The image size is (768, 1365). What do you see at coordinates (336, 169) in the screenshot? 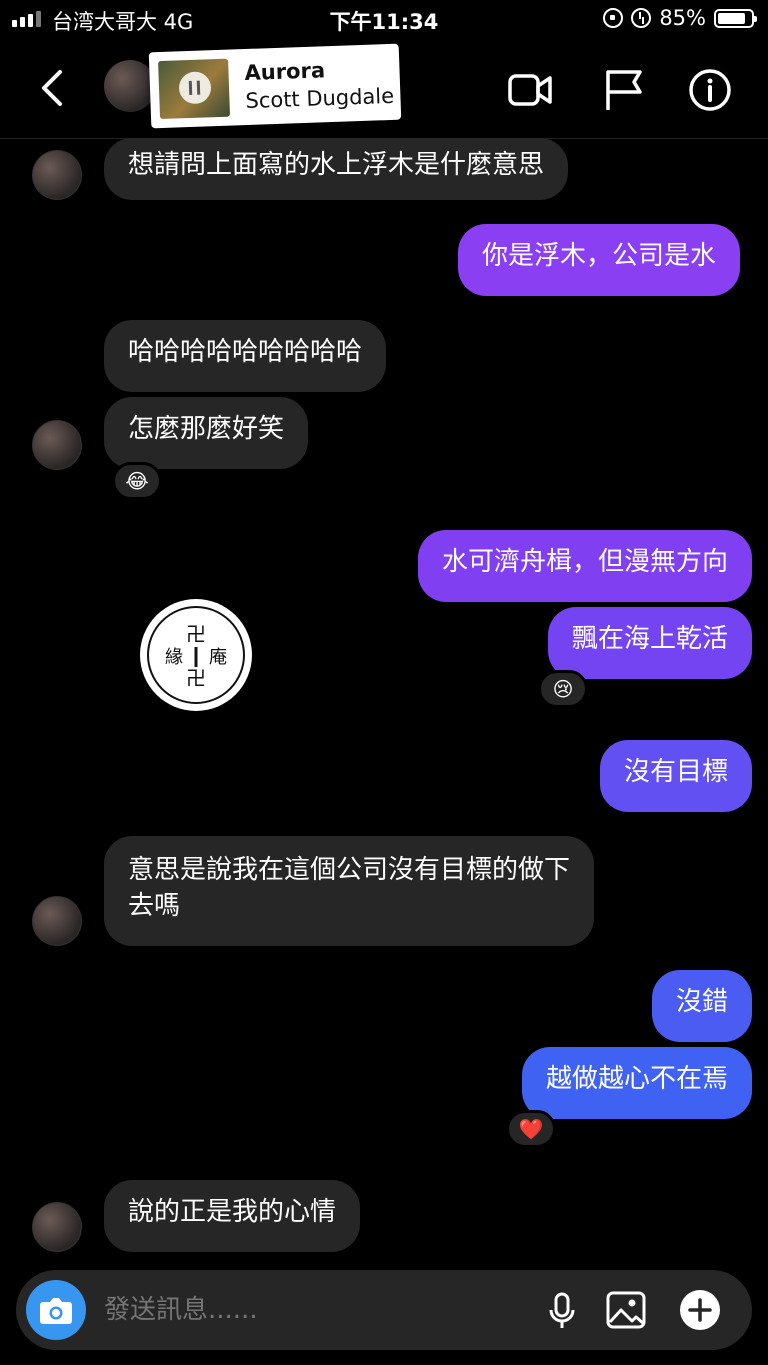
I see `message-bubble-incoming: 想請問上面寫的水上浮木是什麼意思` at bounding box center [336, 169].